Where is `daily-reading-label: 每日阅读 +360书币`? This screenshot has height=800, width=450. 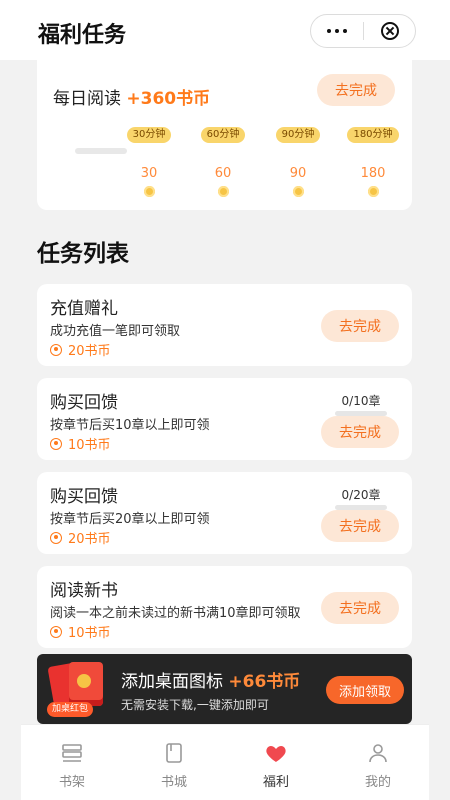 daily-reading-label: 每日阅读 +360书币 is located at coordinates (131, 96).